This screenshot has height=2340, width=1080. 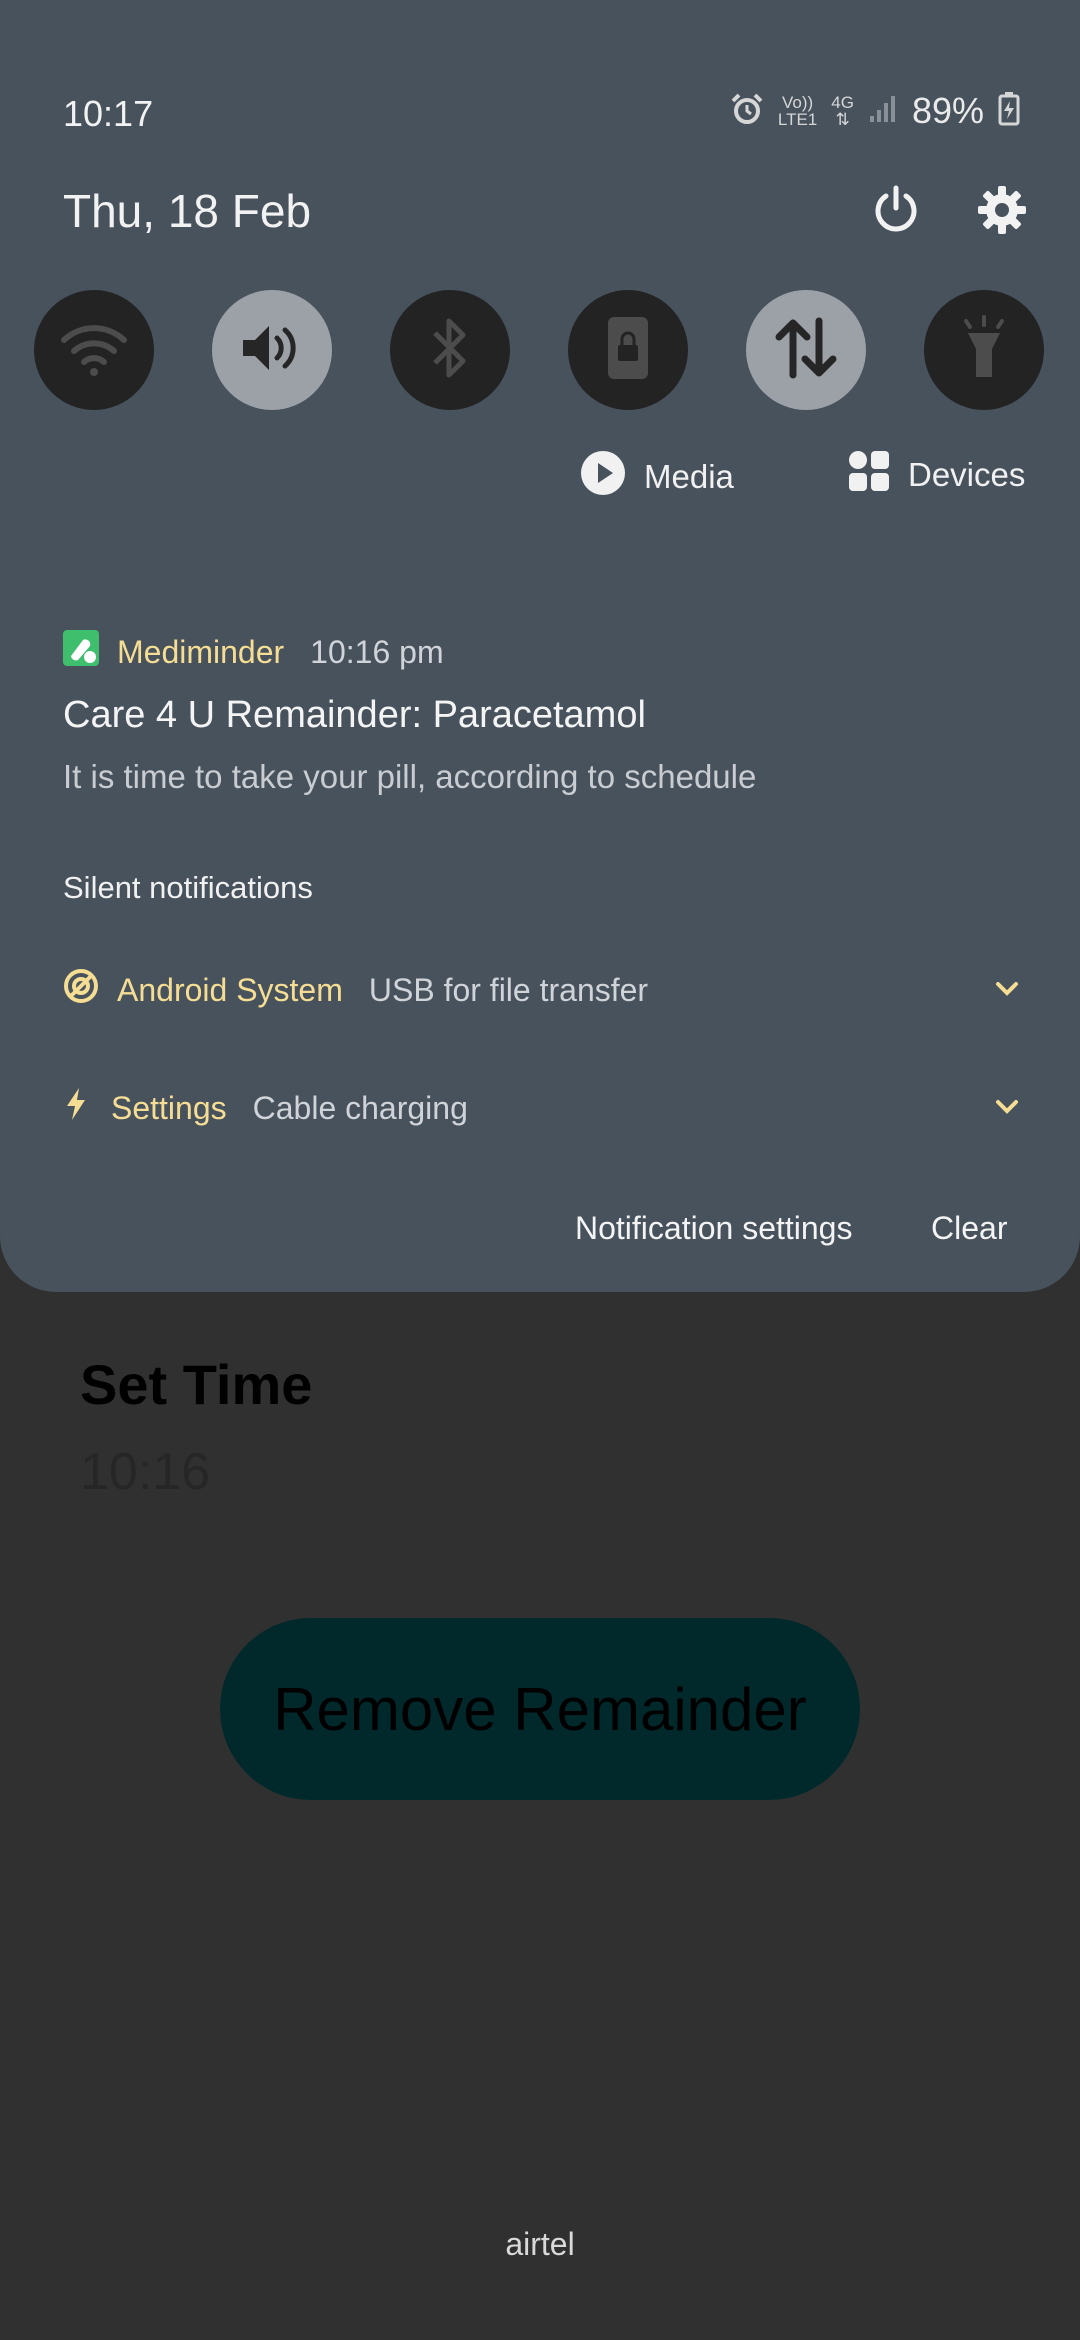 I want to click on silent-item-text: USB for file transfer, so click(x=508, y=989).